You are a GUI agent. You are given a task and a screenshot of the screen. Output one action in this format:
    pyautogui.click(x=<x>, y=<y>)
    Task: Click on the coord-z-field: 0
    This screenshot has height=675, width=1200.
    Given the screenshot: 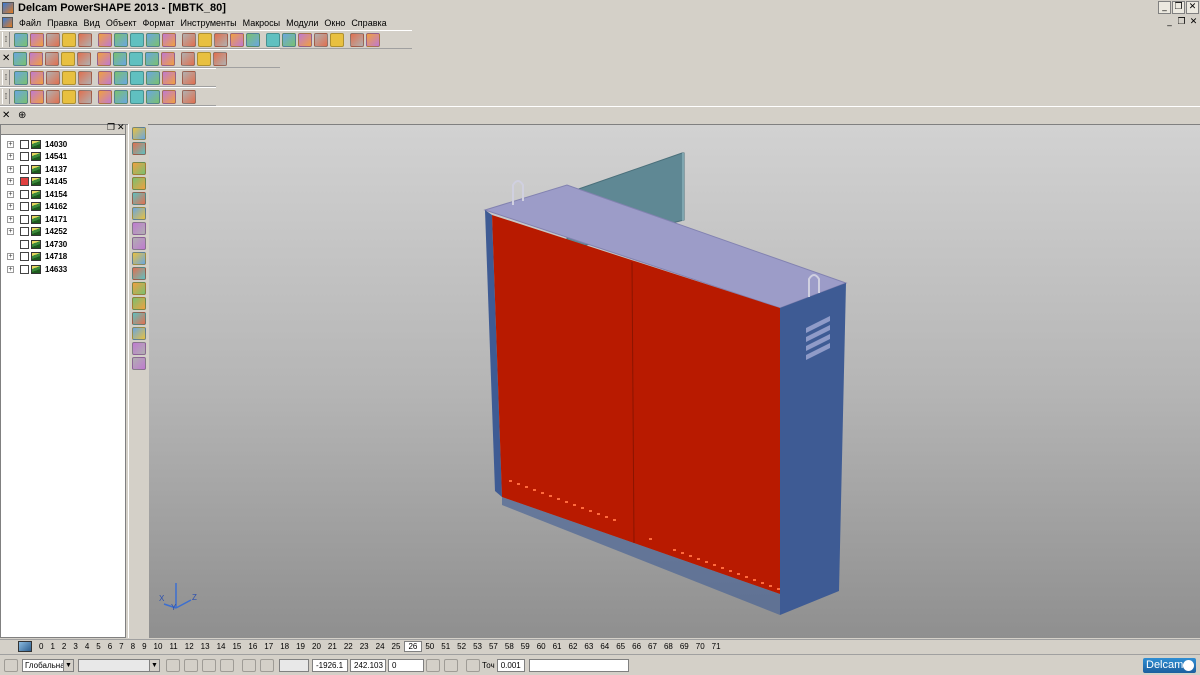 What is the action you would take?
    pyautogui.click(x=406, y=665)
    